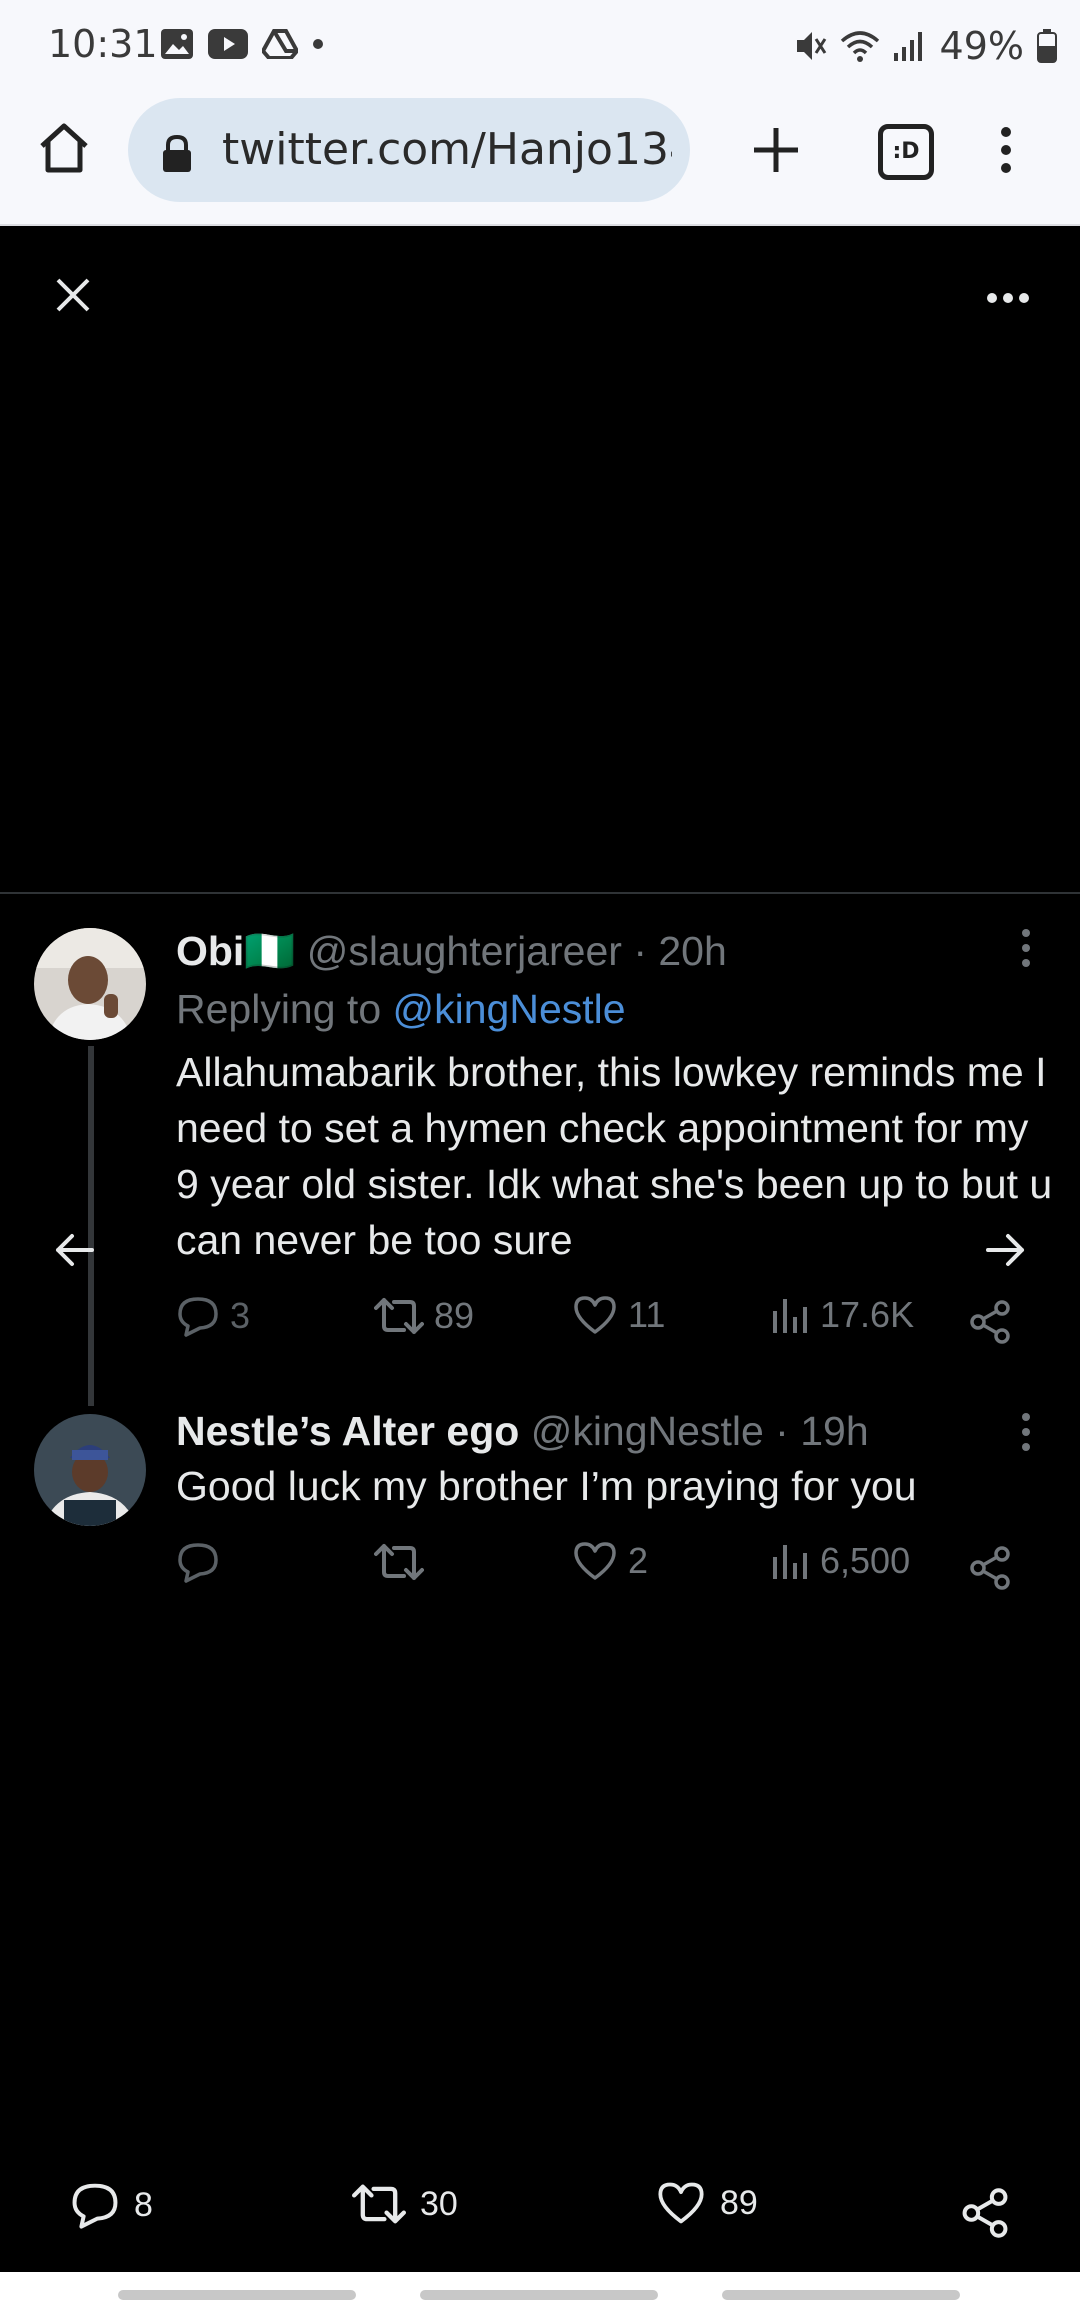 This screenshot has width=1080, height=2316. I want to click on view-count: 17.6K, so click(867, 1314).